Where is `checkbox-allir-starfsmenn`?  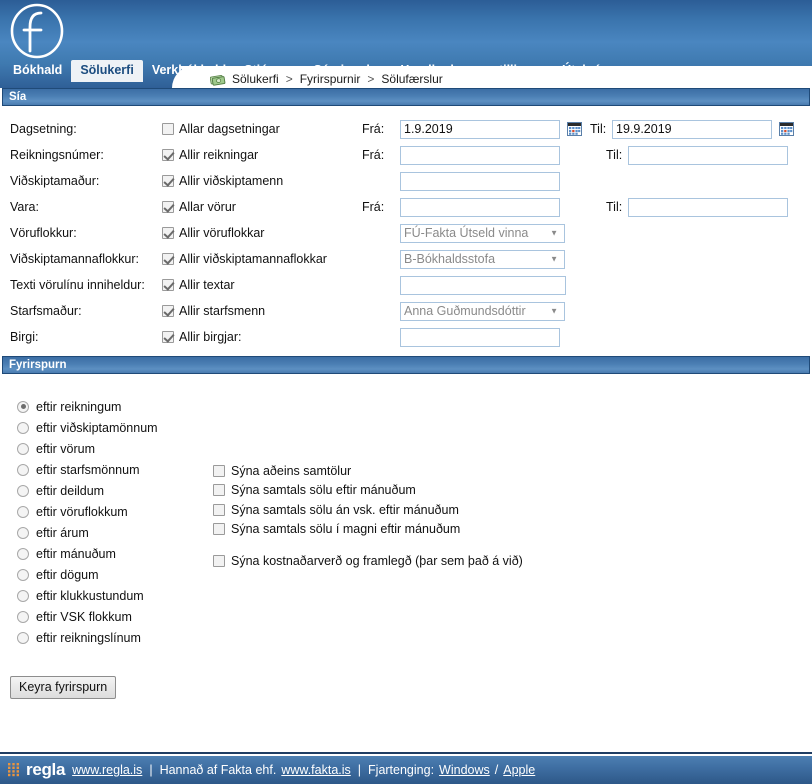 checkbox-allir-starfsmenn is located at coordinates (168, 311).